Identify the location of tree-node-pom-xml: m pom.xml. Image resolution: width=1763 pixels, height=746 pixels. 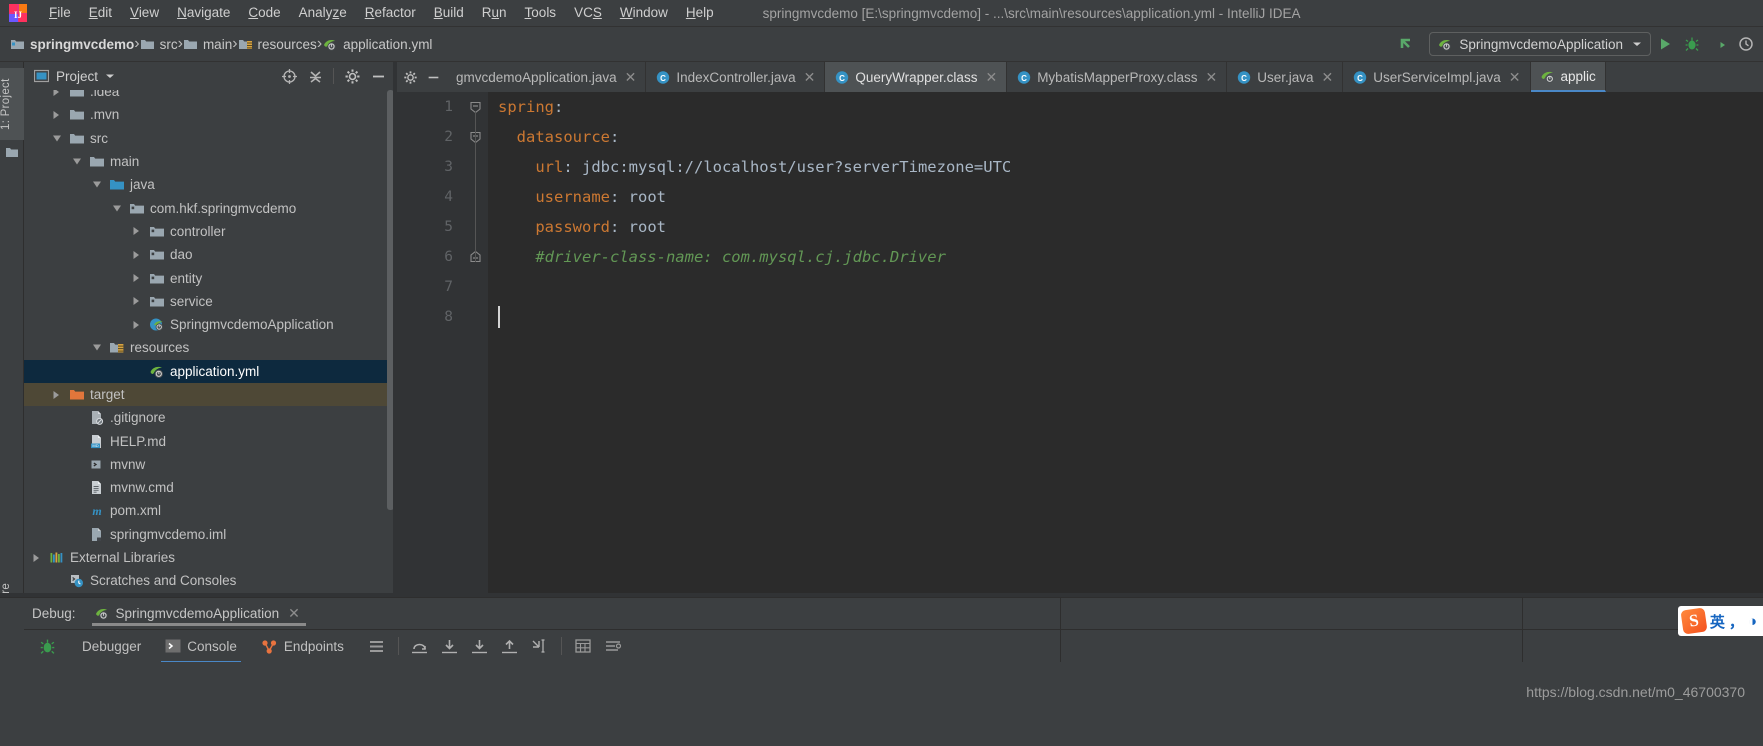
(209, 510).